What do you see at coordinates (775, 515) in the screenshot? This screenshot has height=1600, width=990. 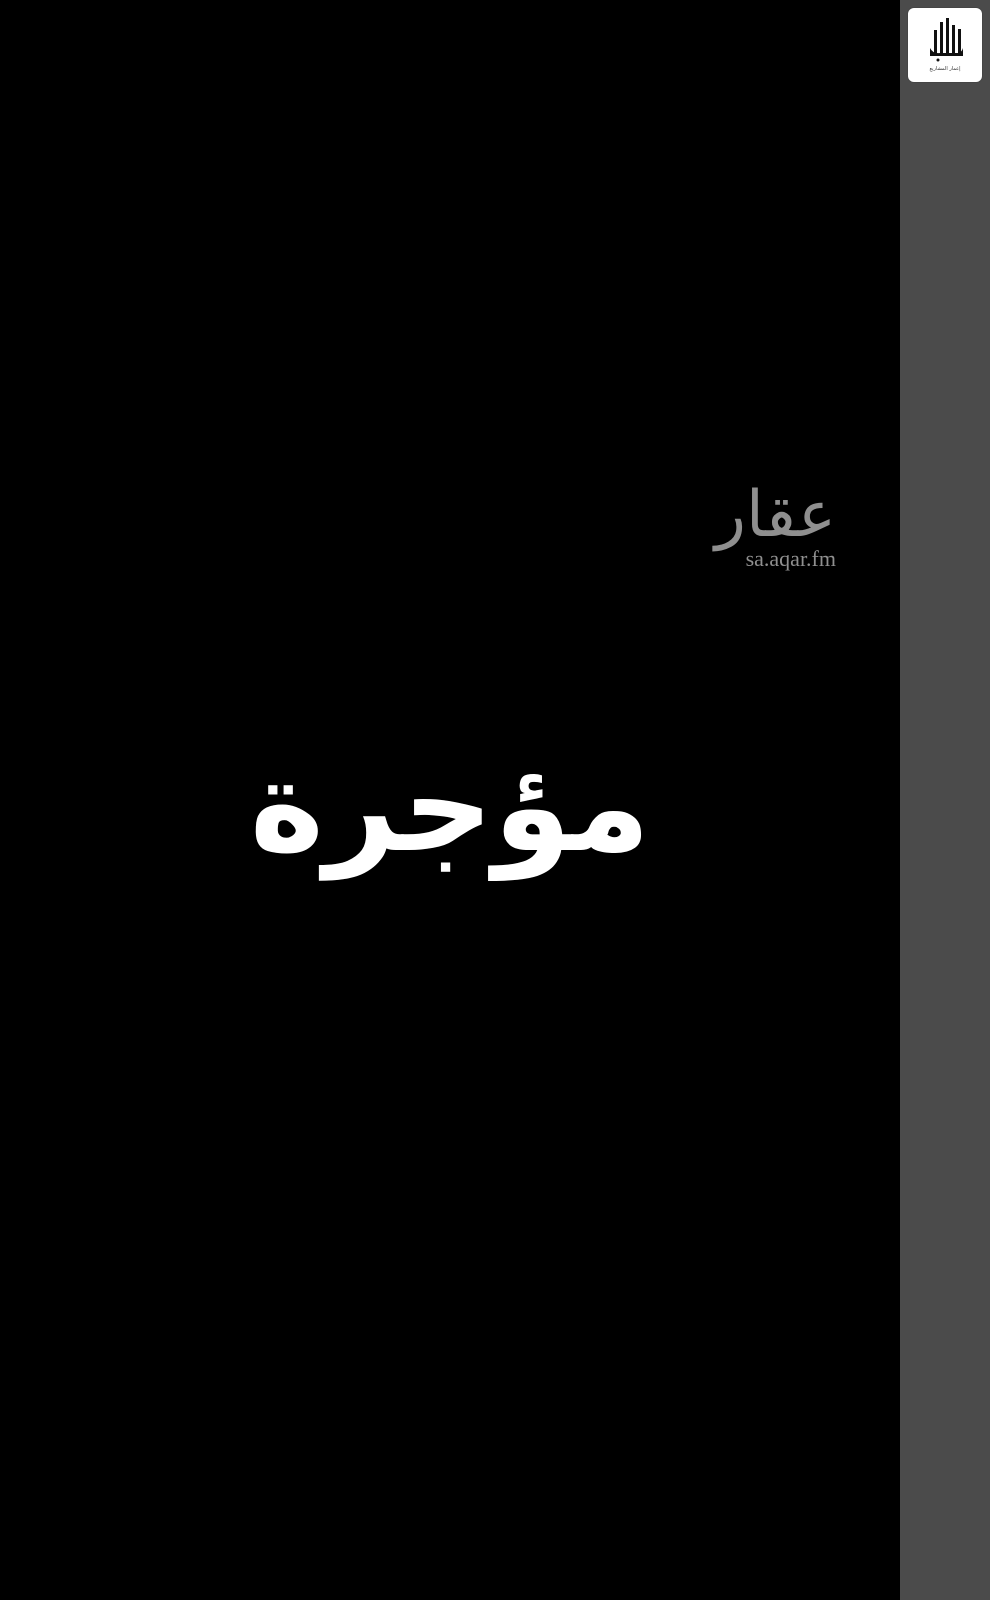 I see `watermark-arabic-text: عقار` at bounding box center [775, 515].